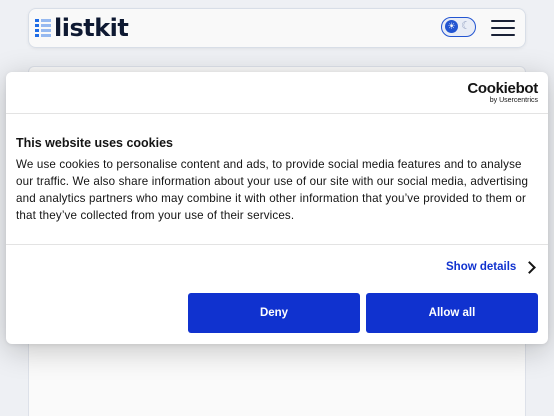 This screenshot has width=554, height=416. Describe the element at coordinates (513, 100) in the screenshot. I see `cookiebot-brand-sub: by Usercentrics` at that location.